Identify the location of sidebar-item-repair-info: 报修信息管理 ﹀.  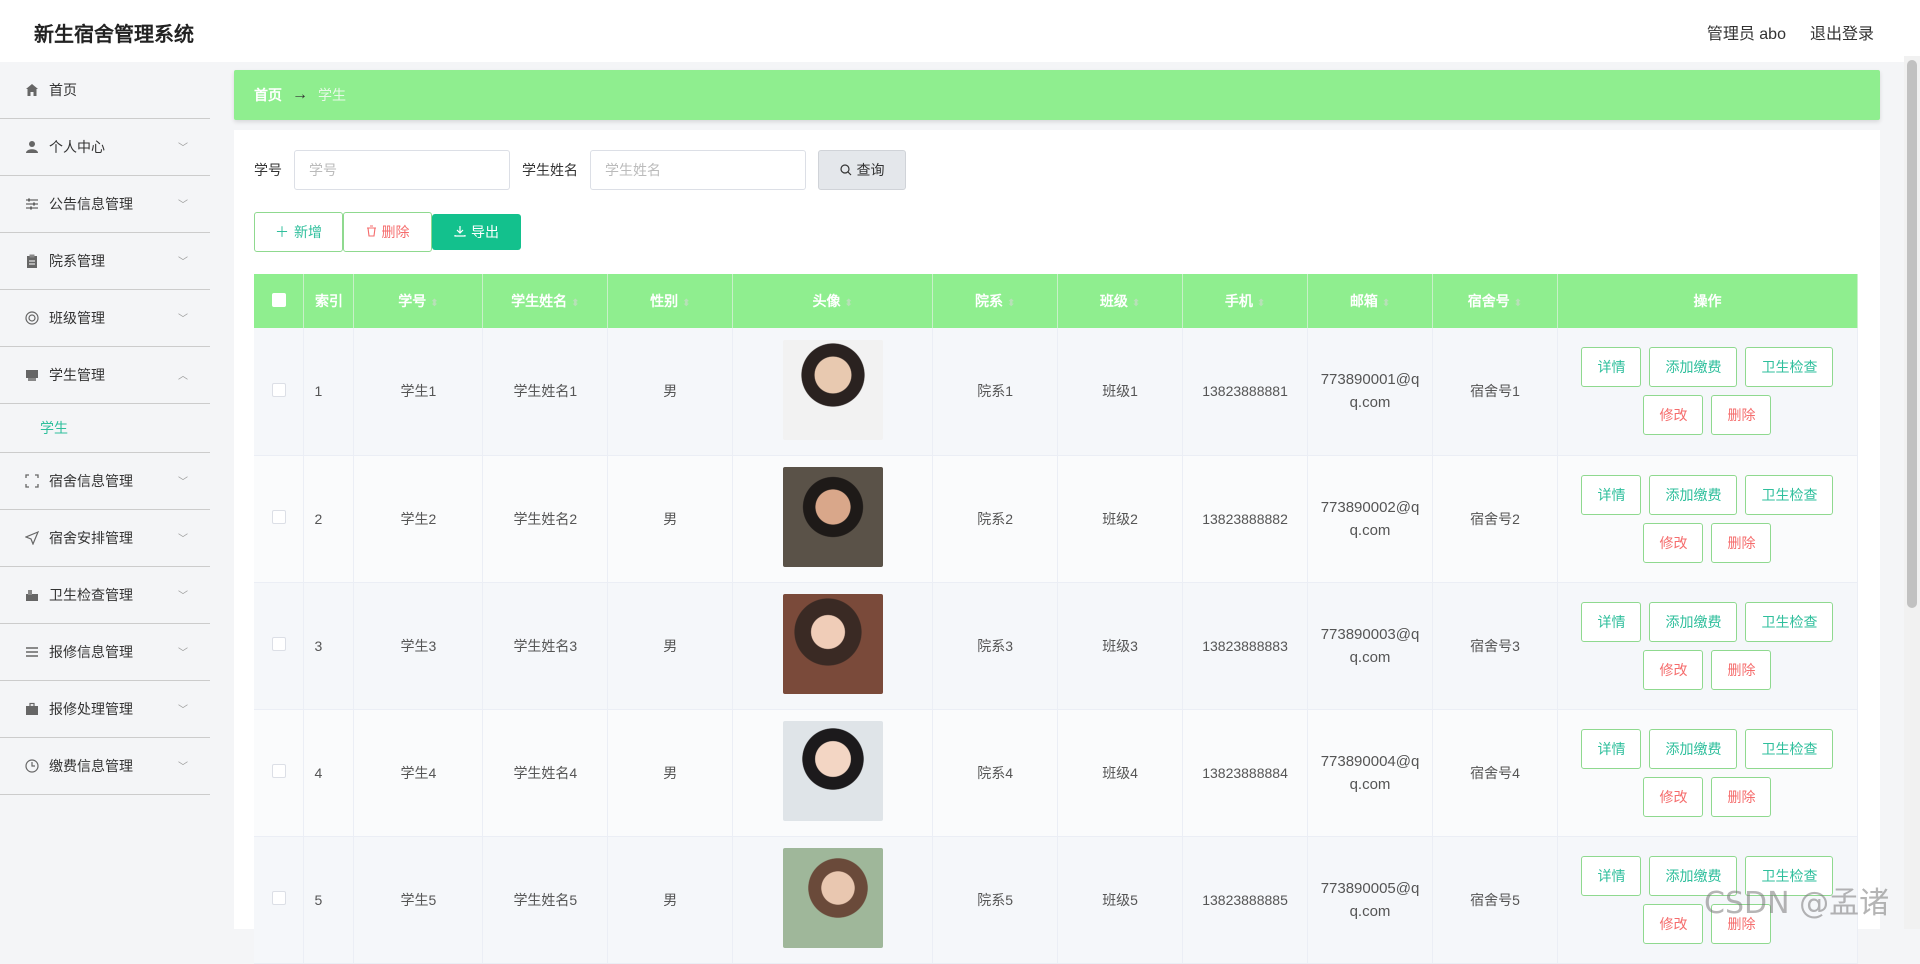
(105, 652).